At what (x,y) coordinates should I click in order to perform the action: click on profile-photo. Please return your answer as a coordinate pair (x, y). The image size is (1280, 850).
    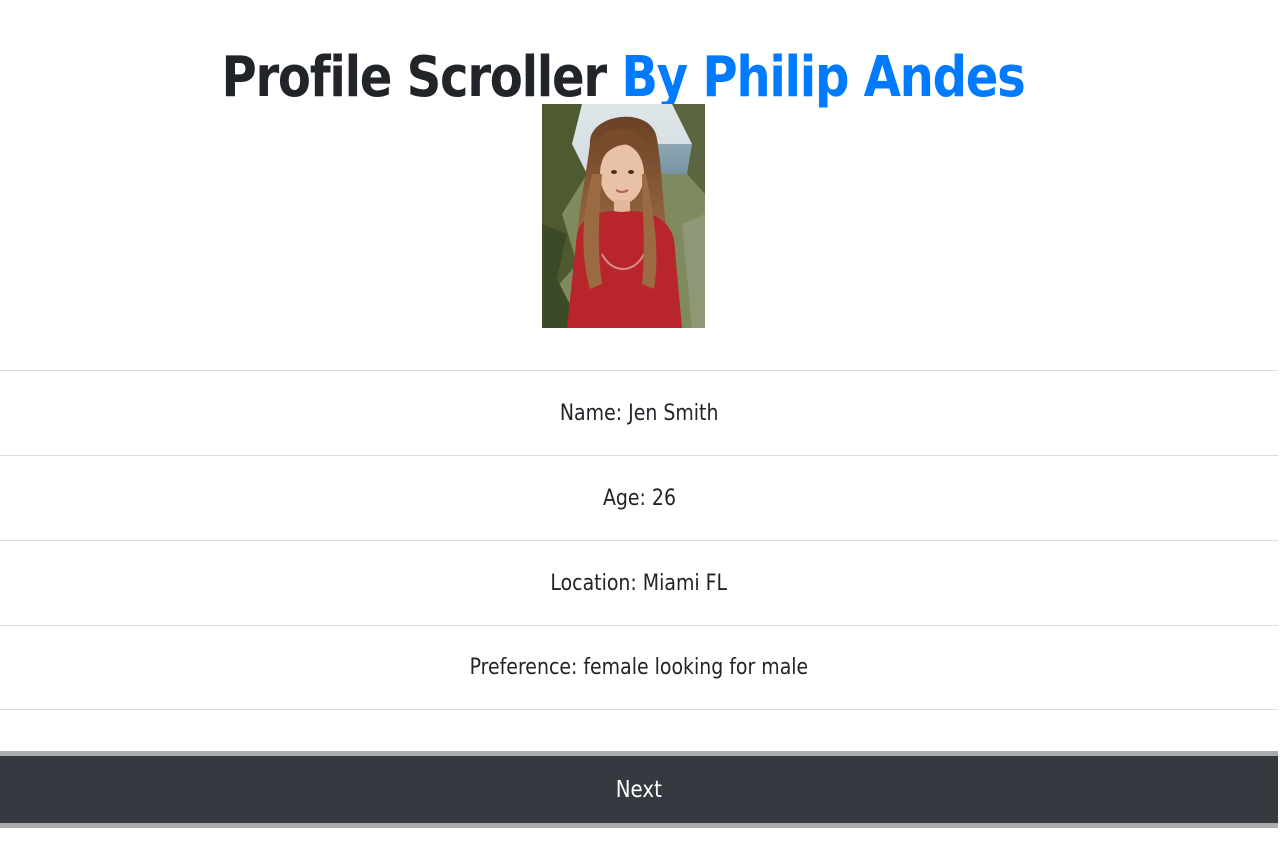
    Looking at the image, I should click on (623, 216).